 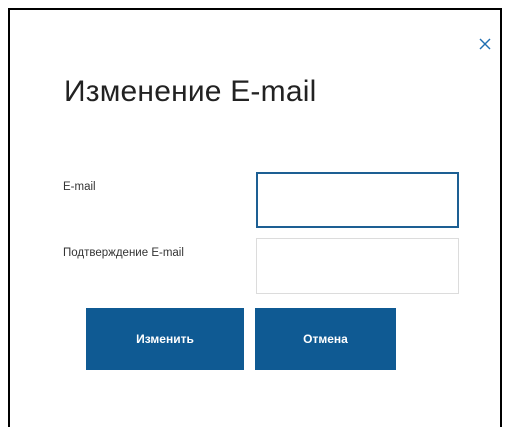 What do you see at coordinates (190, 91) in the screenshot?
I see `dialog-title: Изменение E-mail` at bounding box center [190, 91].